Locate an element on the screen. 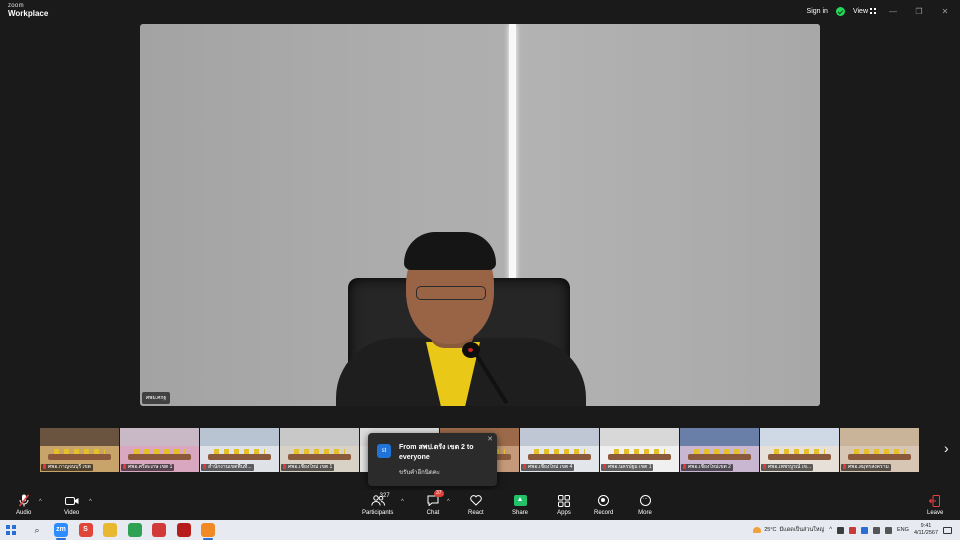 The image size is (960, 540). input-language: ENG is located at coordinates (903, 530).